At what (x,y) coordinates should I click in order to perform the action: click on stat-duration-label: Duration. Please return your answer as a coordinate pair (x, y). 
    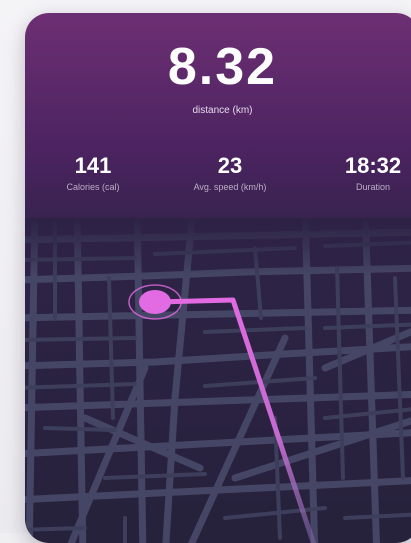
    Looking at the image, I should click on (373, 187).